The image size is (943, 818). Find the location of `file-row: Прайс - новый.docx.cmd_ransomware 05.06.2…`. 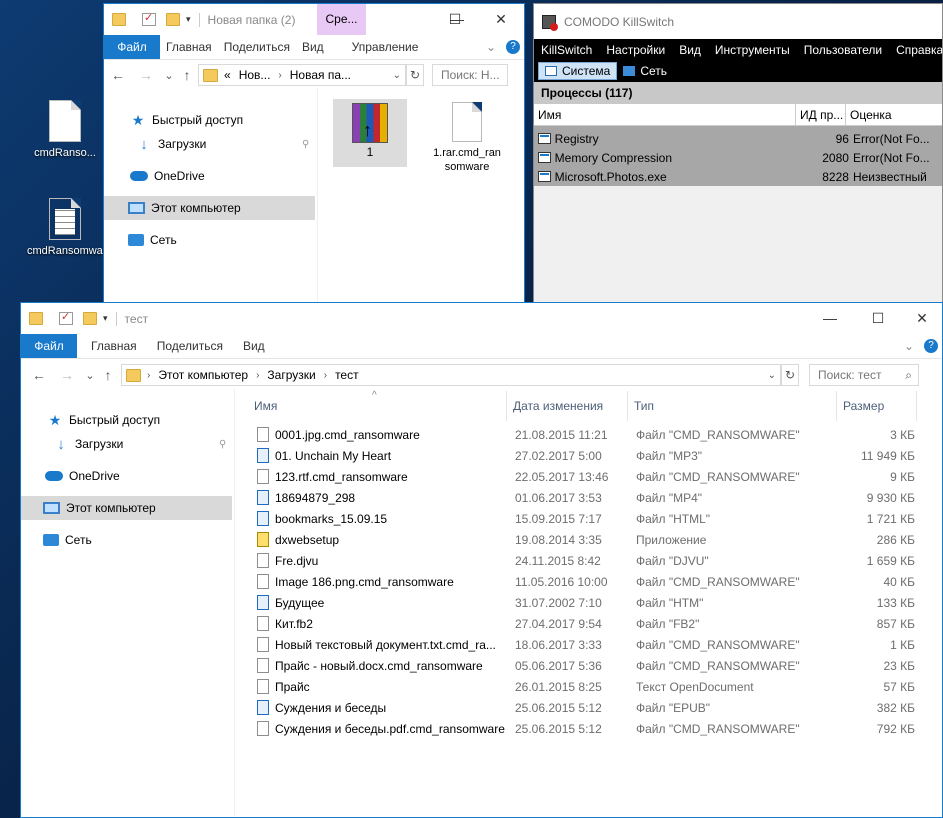

file-row: Прайс - новый.docx.cmd_ransomware 05.06.2… is located at coordinates (586, 665).